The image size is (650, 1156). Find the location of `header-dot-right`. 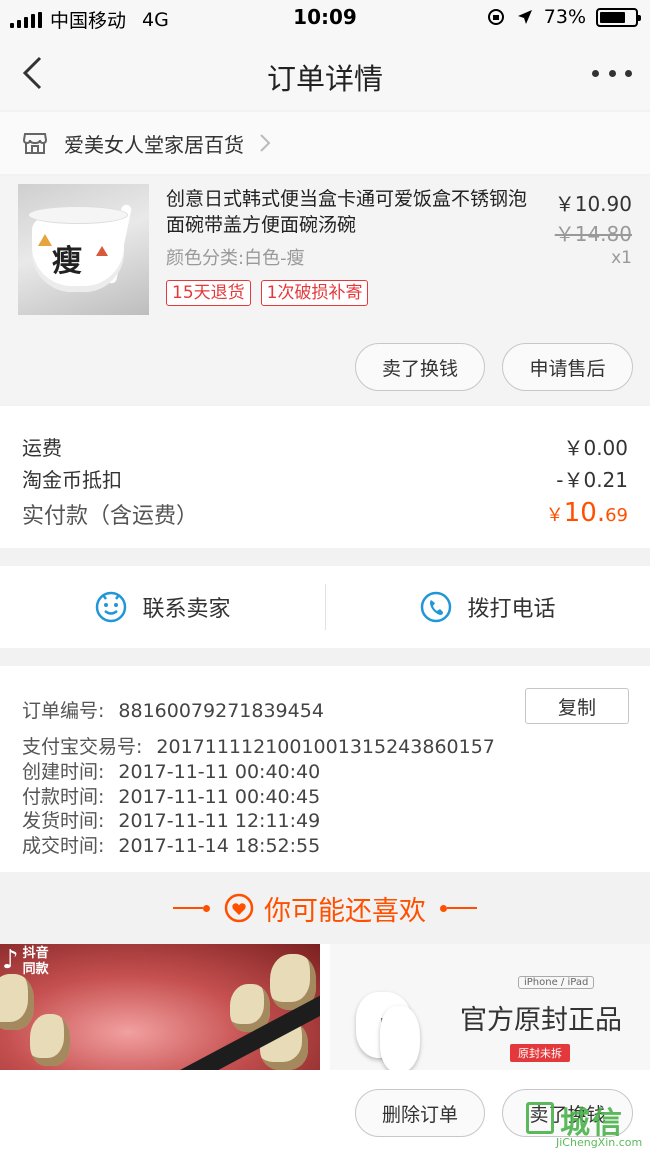

header-dot-right is located at coordinates (443, 908).